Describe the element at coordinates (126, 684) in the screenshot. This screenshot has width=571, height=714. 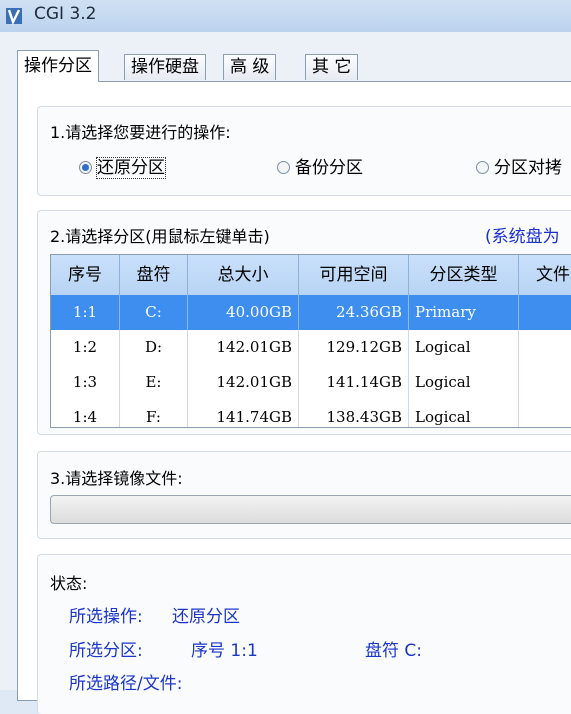
I see `status-path-label: 所选路径/文件:` at that location.